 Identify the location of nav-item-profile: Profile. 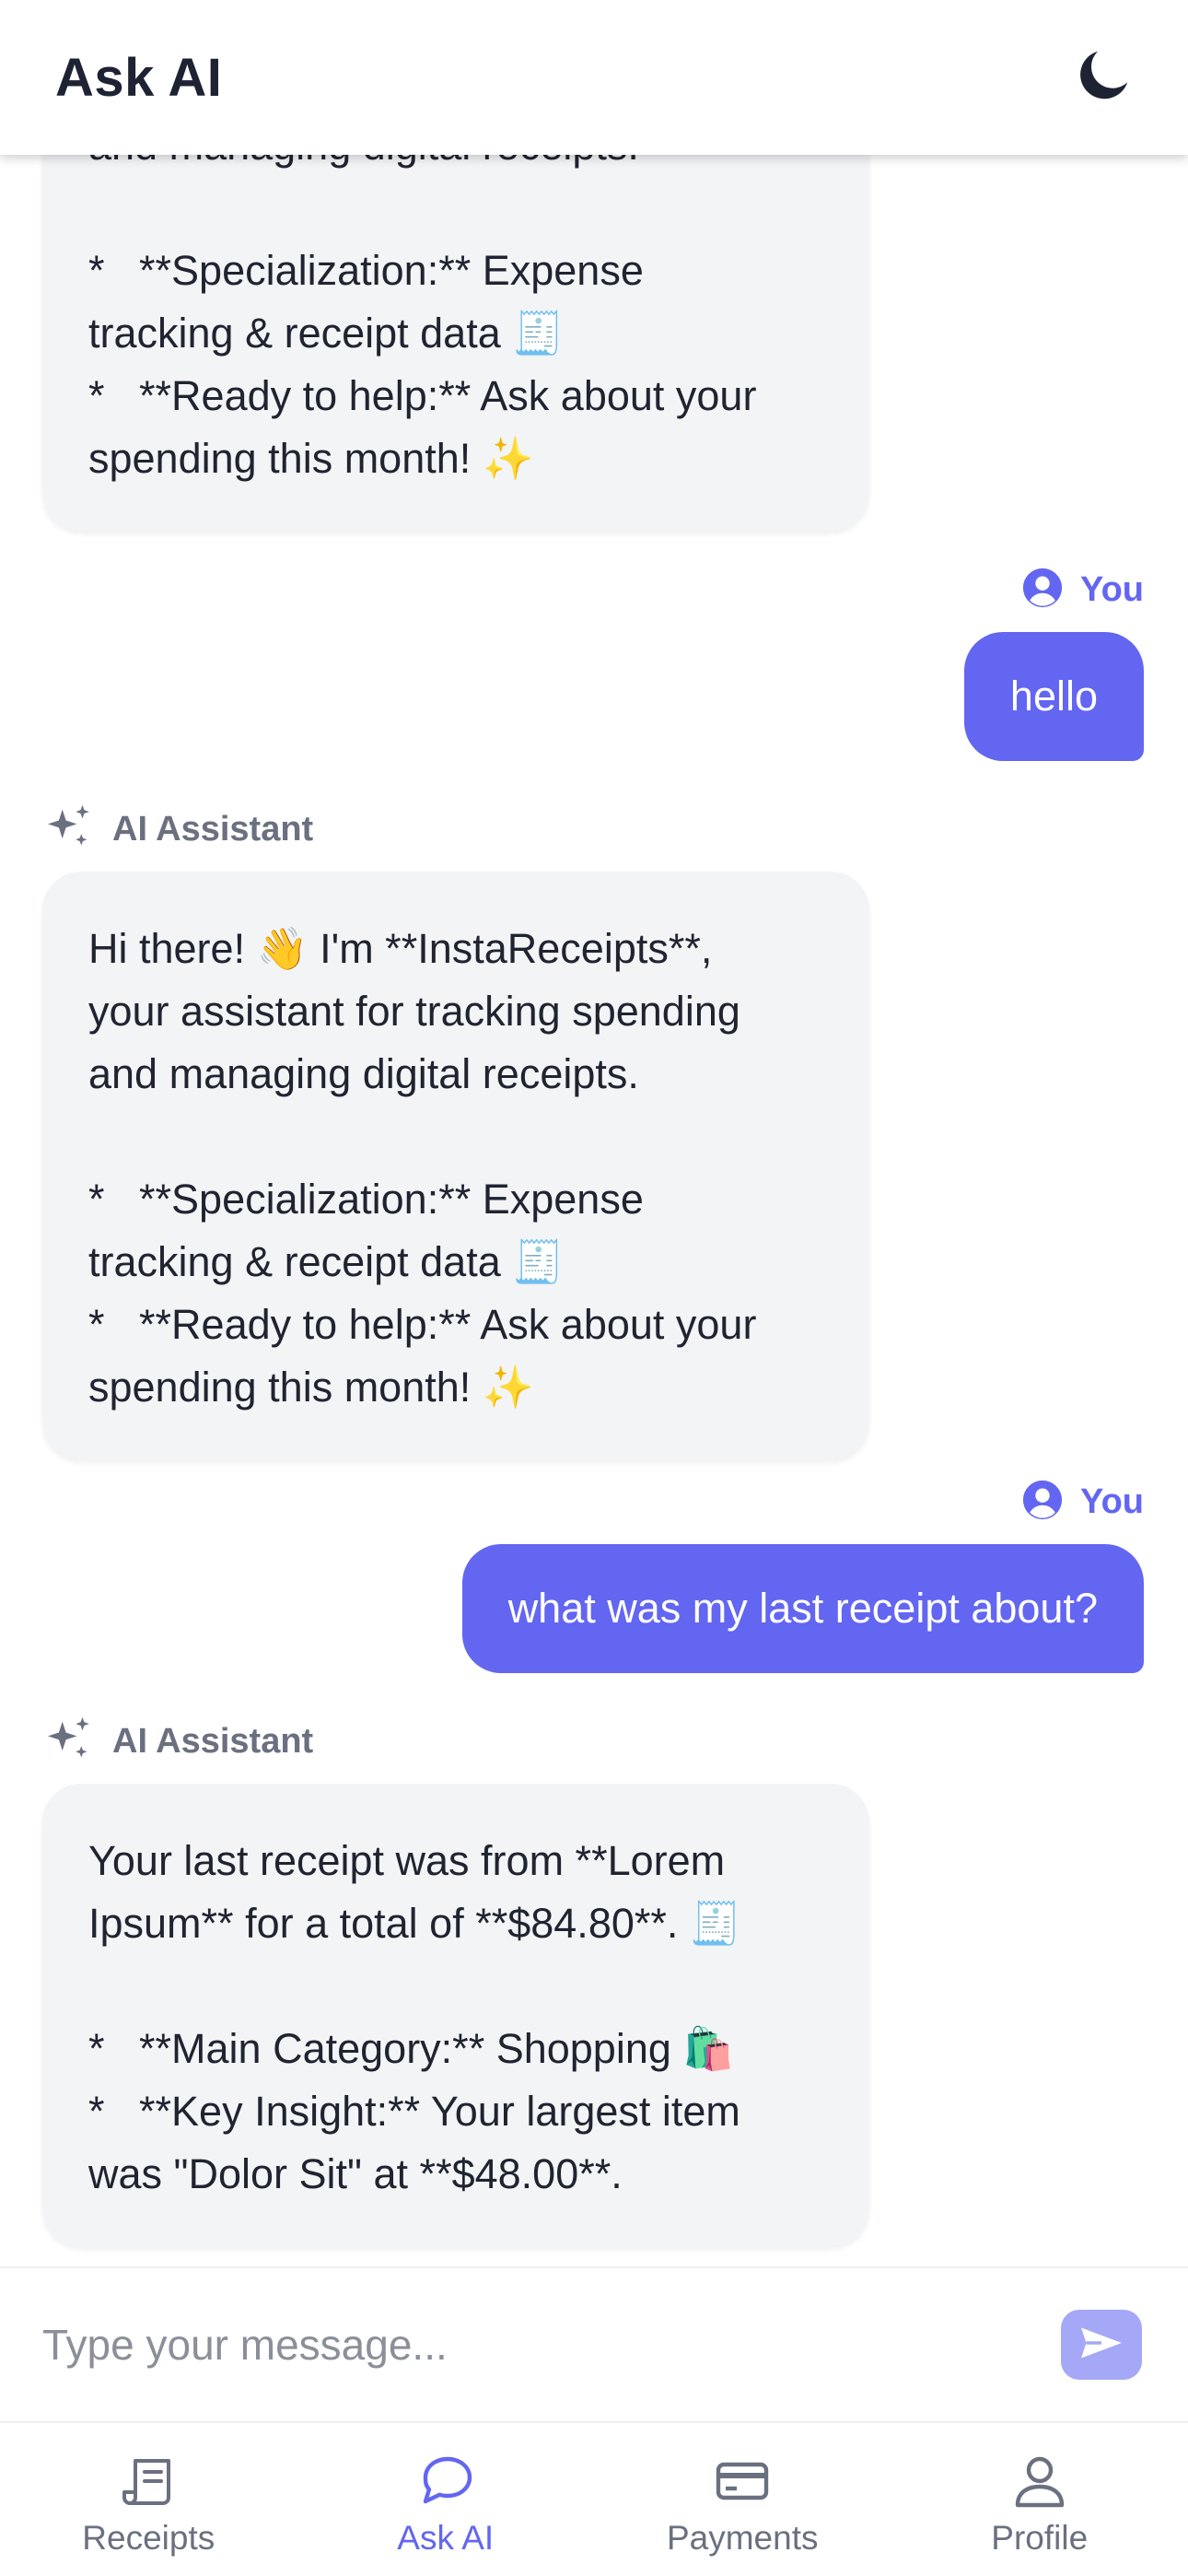
(1039, 2499).